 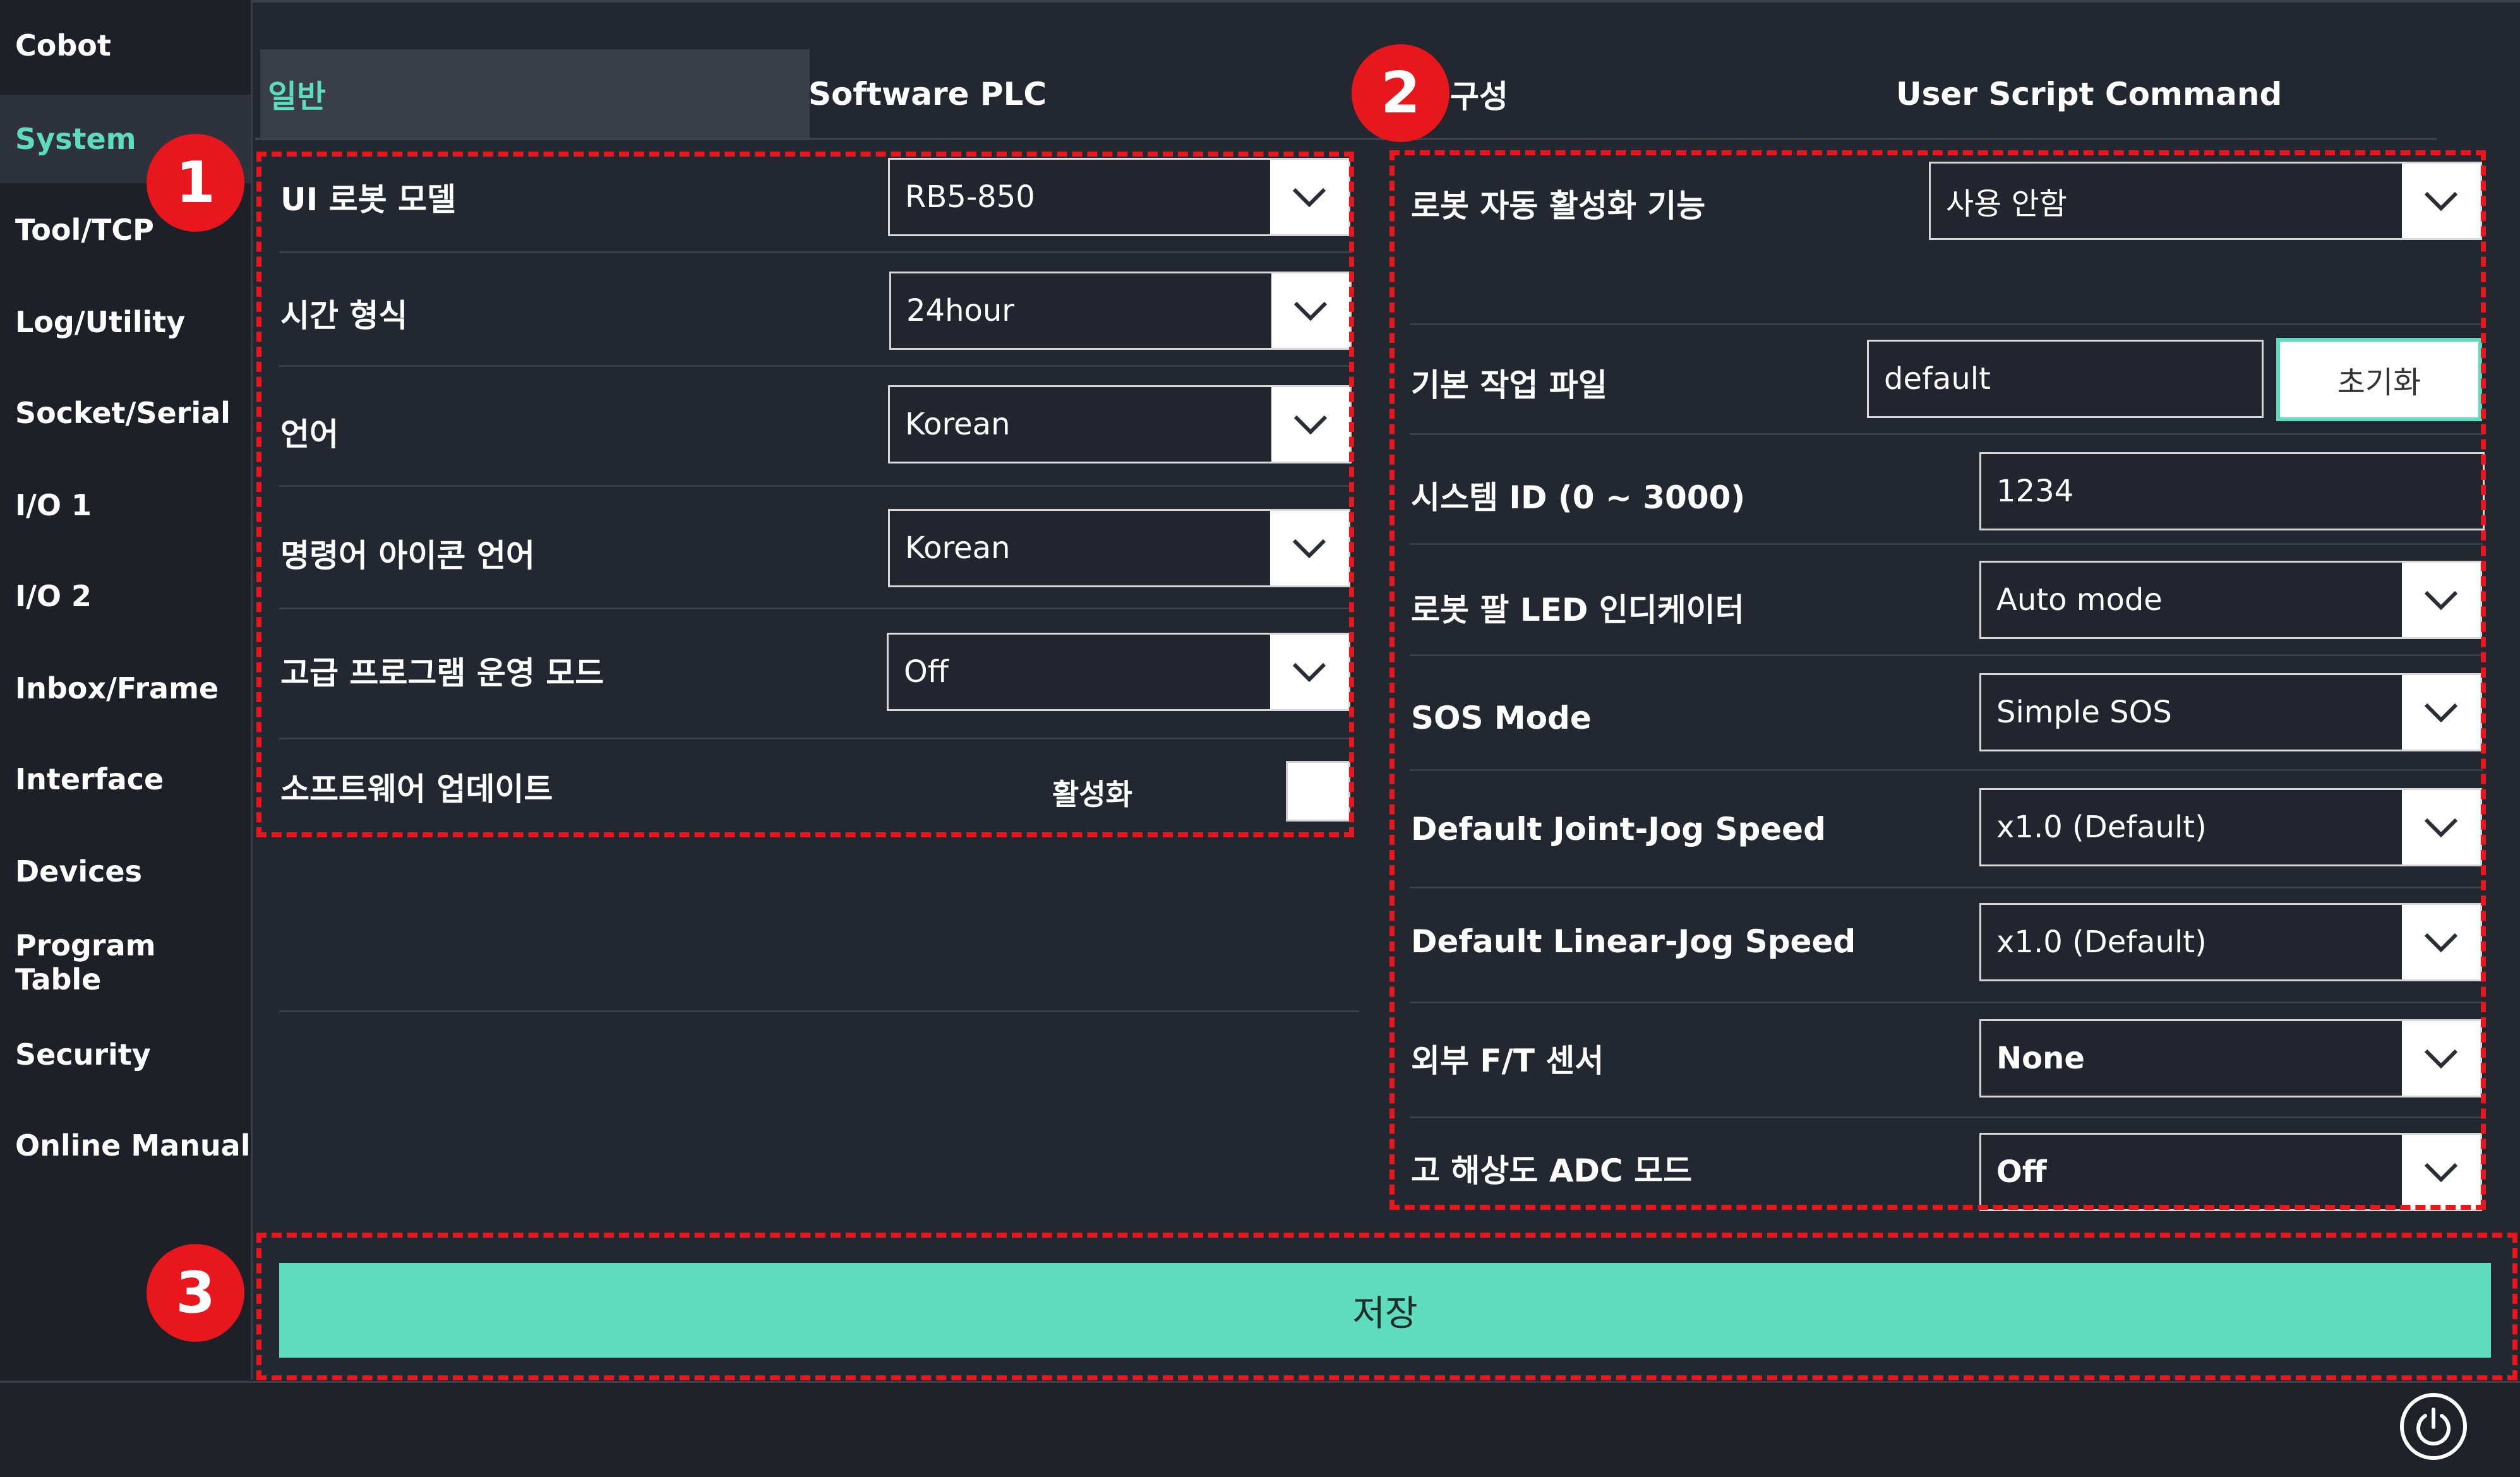 What do you see at coordinates (125, 413) in the screenshot?
I see `sidebar-item-socket-serial: Socket/Serial` at bounding box center [125, 413].